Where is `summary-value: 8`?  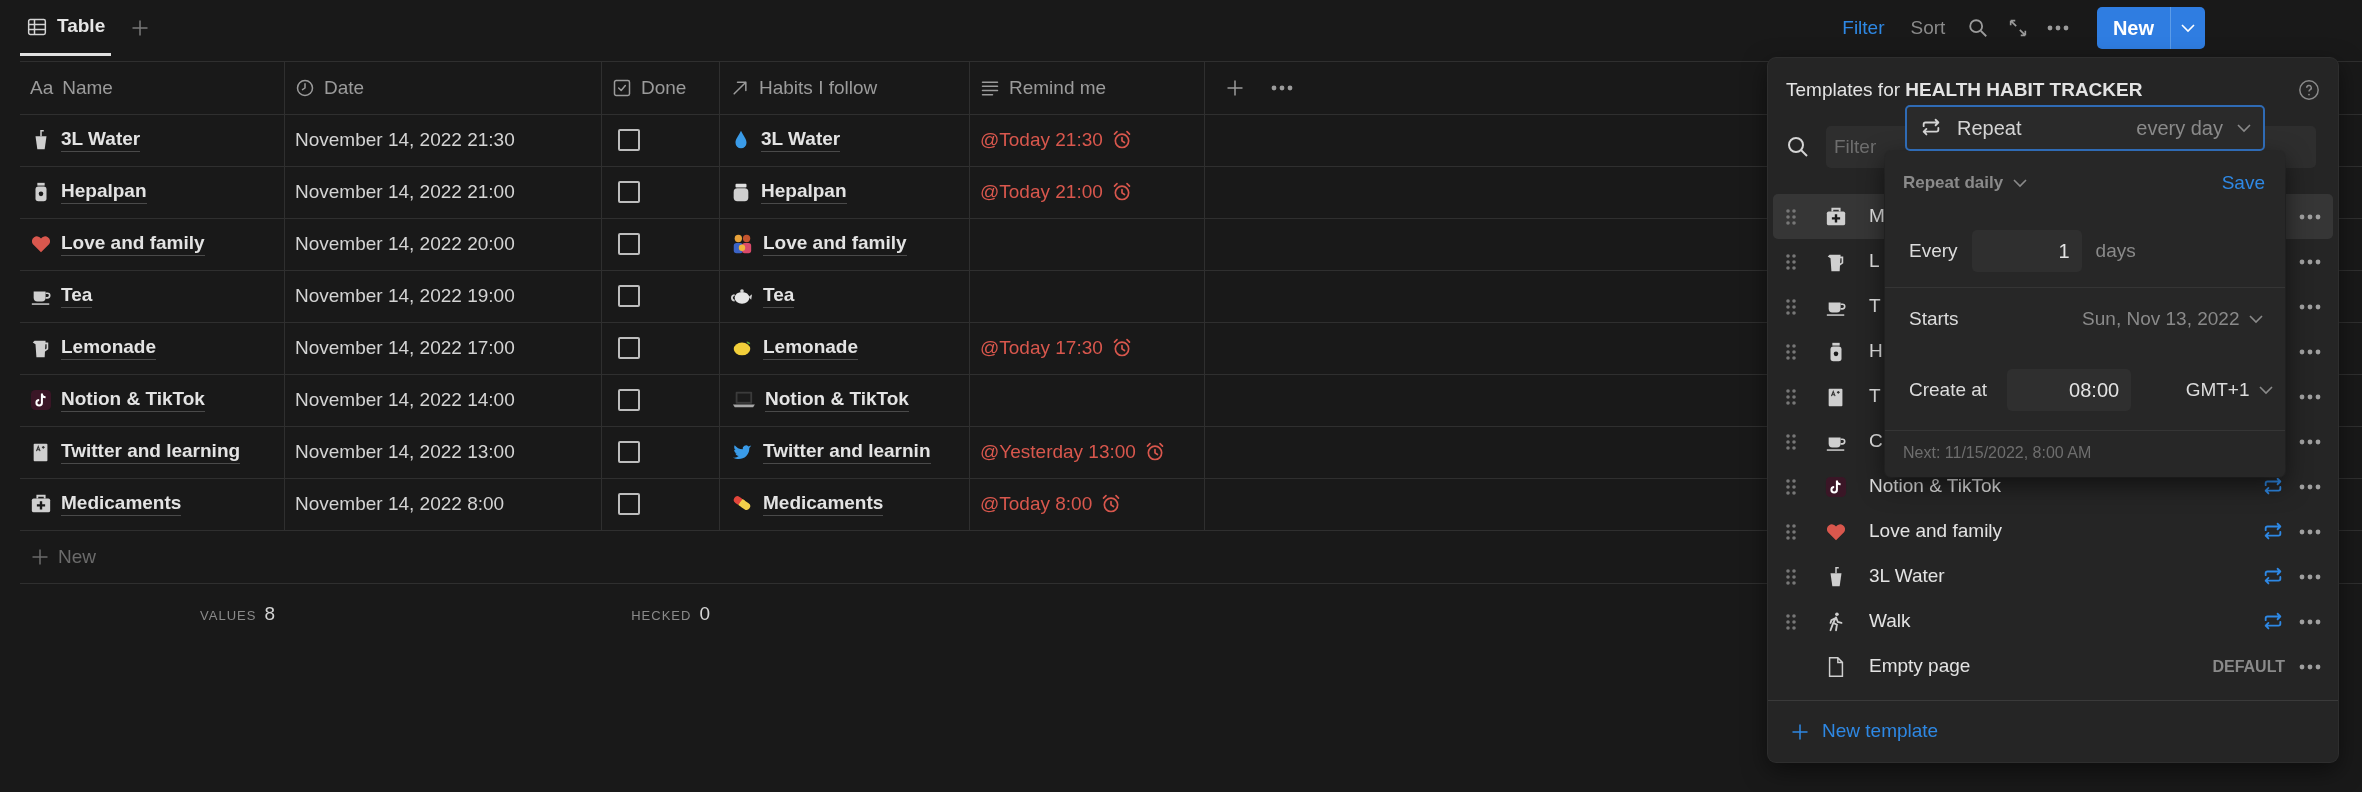 summary-value: 8 is located at coordinates (269, 613).